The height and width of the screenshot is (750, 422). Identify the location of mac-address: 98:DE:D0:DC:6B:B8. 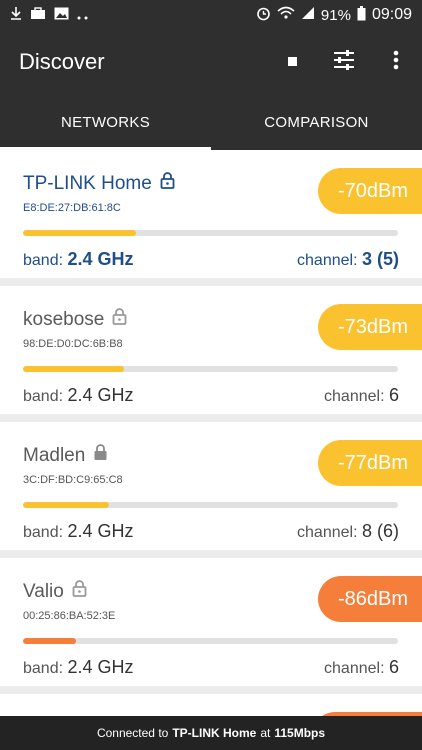
(73, 344).